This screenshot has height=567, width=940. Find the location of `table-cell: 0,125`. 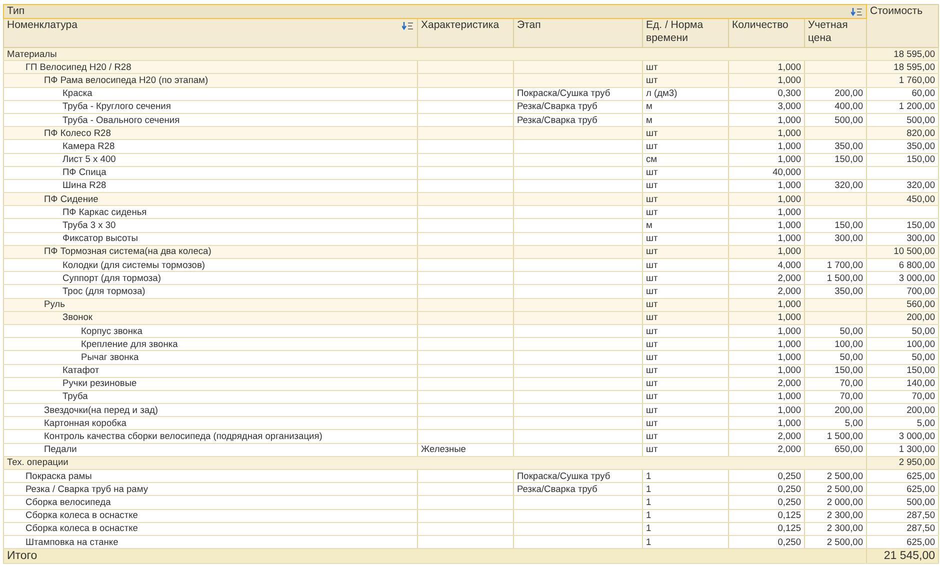

table-cell: 0,125 is located at coordinates (789, 528).